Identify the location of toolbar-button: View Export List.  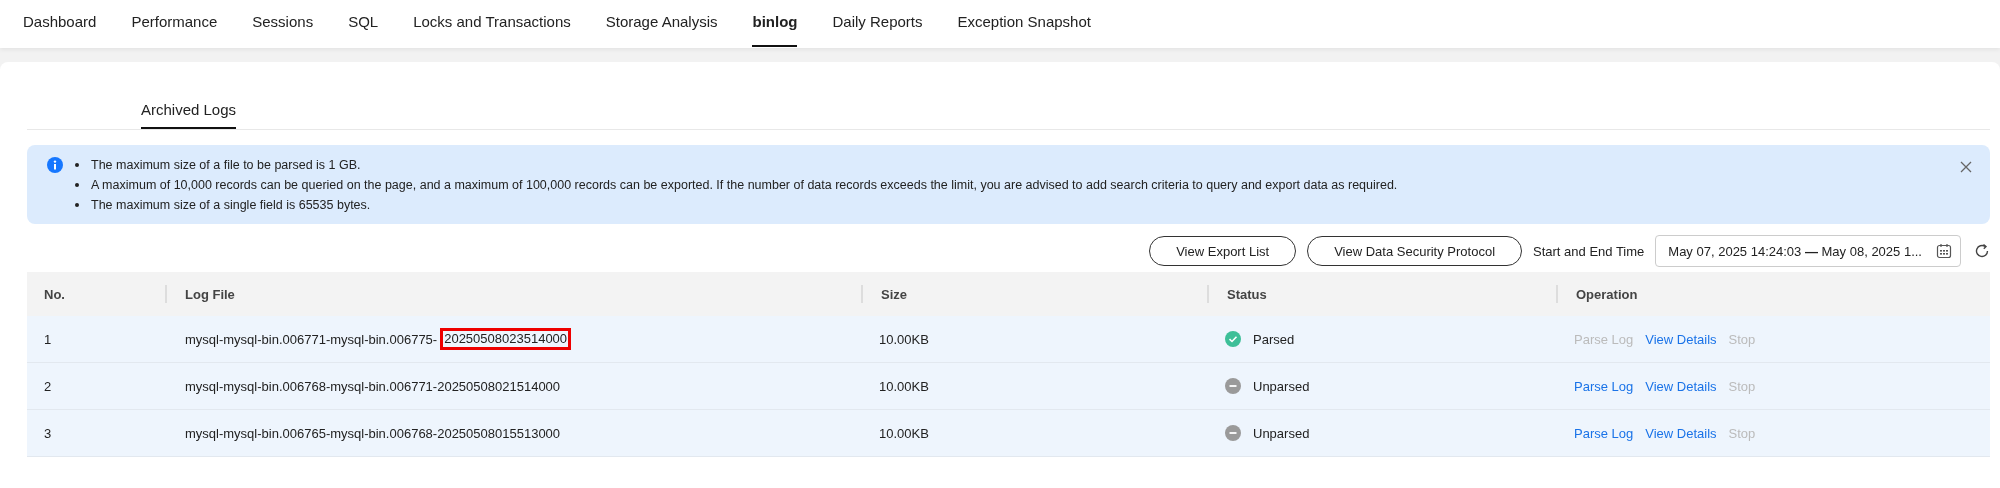
(1223, 251).